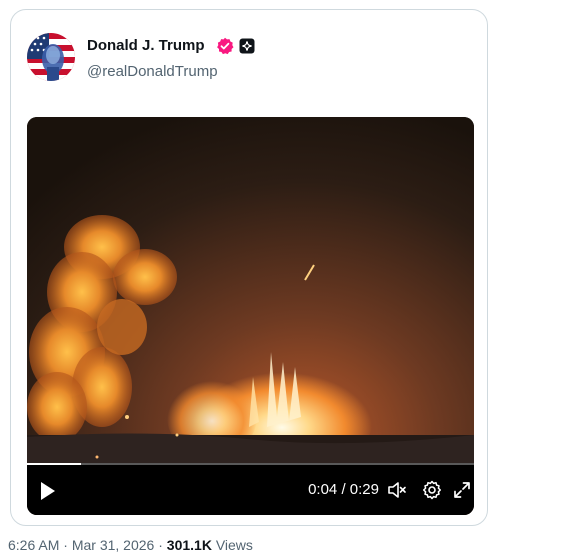  I want to click on post-date: Mar 31, 2026, so click(113, 545).